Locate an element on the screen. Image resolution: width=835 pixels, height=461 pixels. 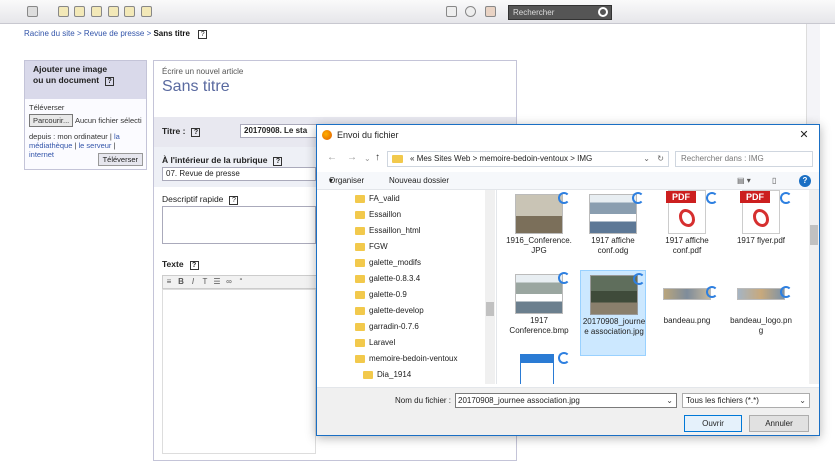
italic-icon: I is located at coordinates (193, 282).